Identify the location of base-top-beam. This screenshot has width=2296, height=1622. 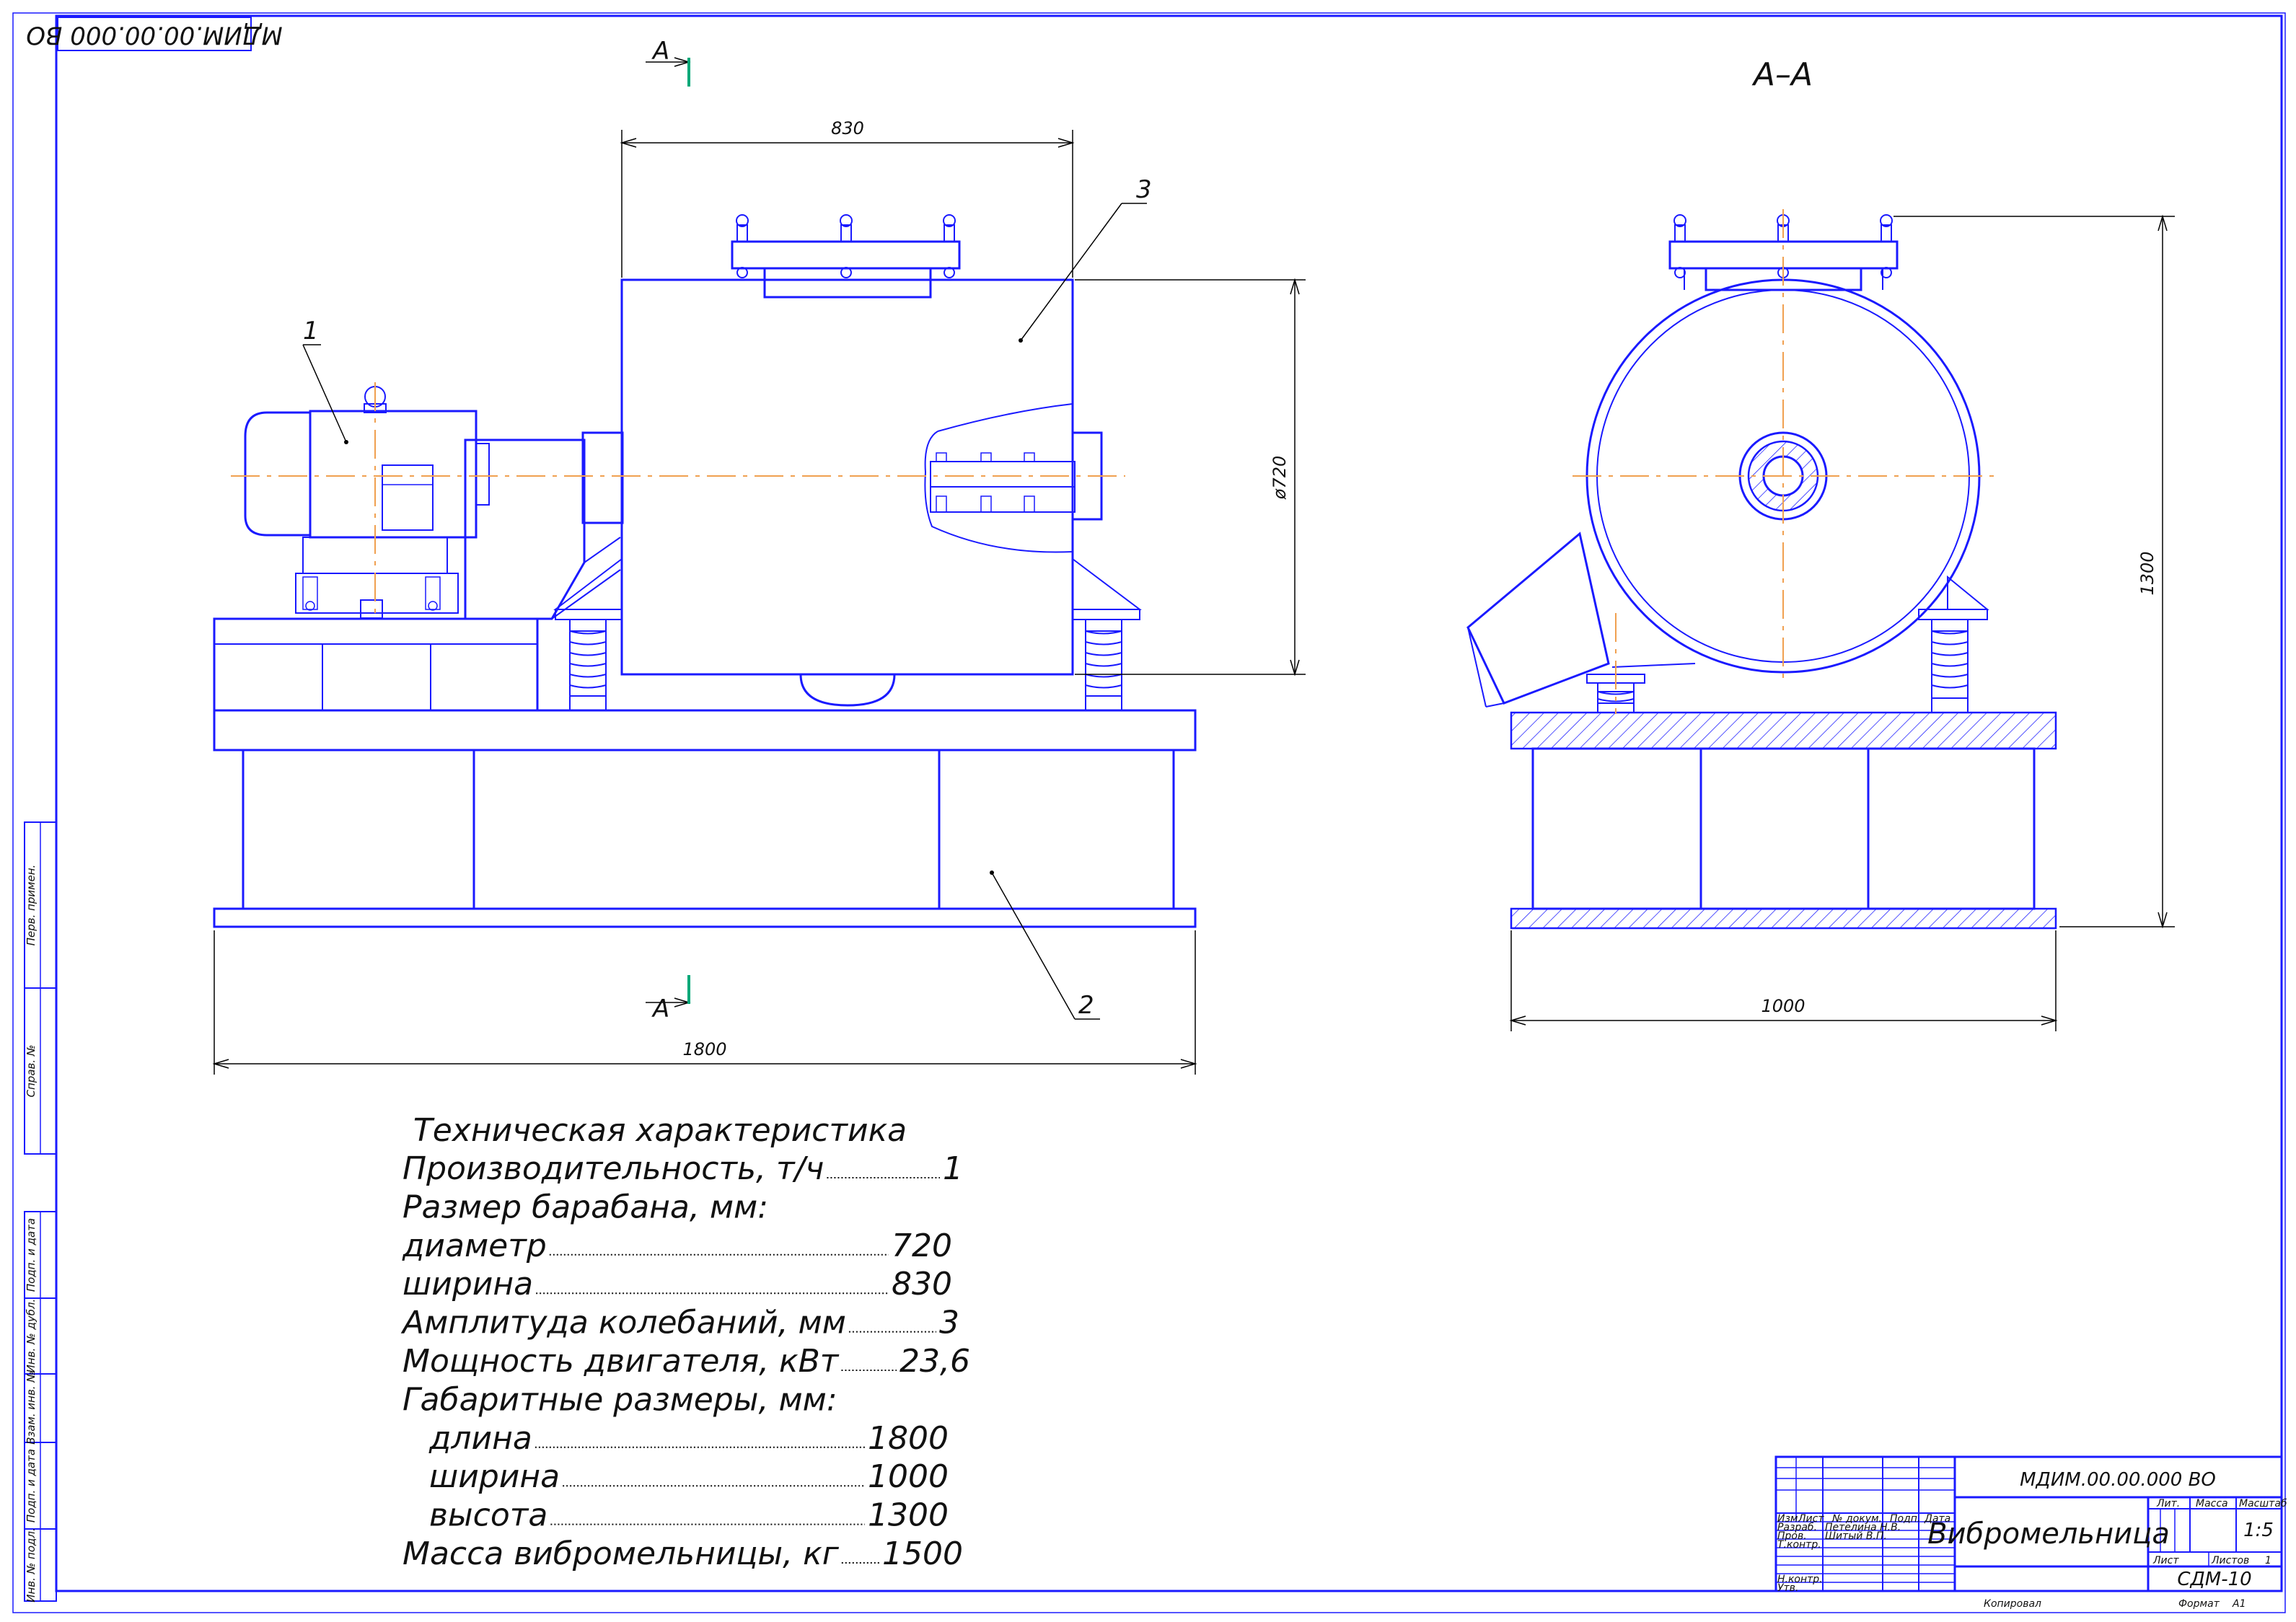
(705, 731).